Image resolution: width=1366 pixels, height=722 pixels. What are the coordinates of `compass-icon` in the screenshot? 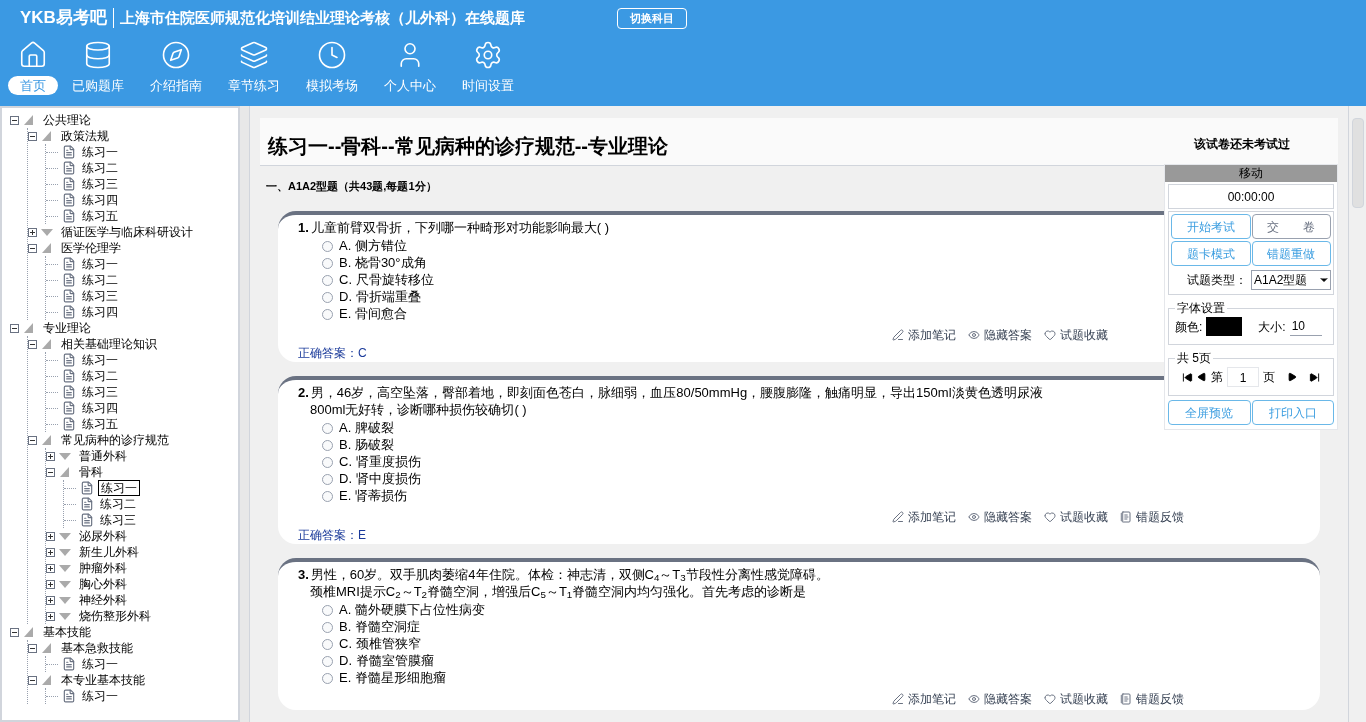 It's located at (176, 55).